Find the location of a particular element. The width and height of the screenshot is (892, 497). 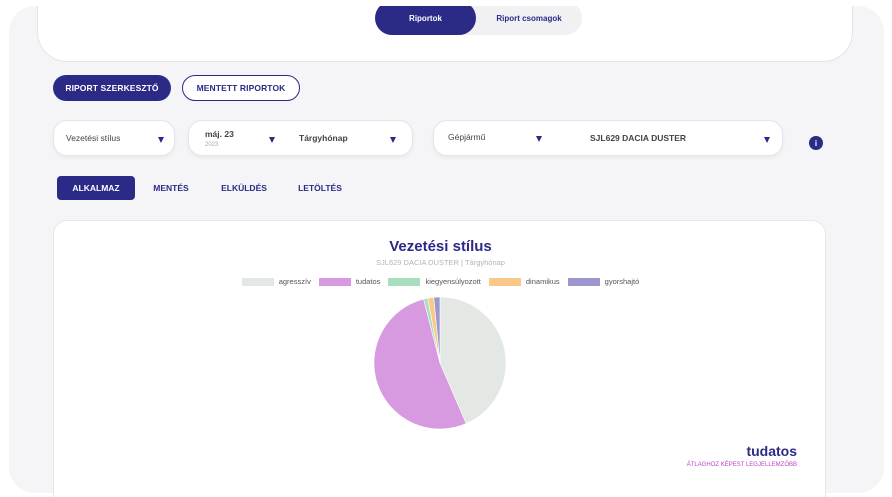

top-bar: Riportok Riport csomagok is located at coordinates (445, 34).